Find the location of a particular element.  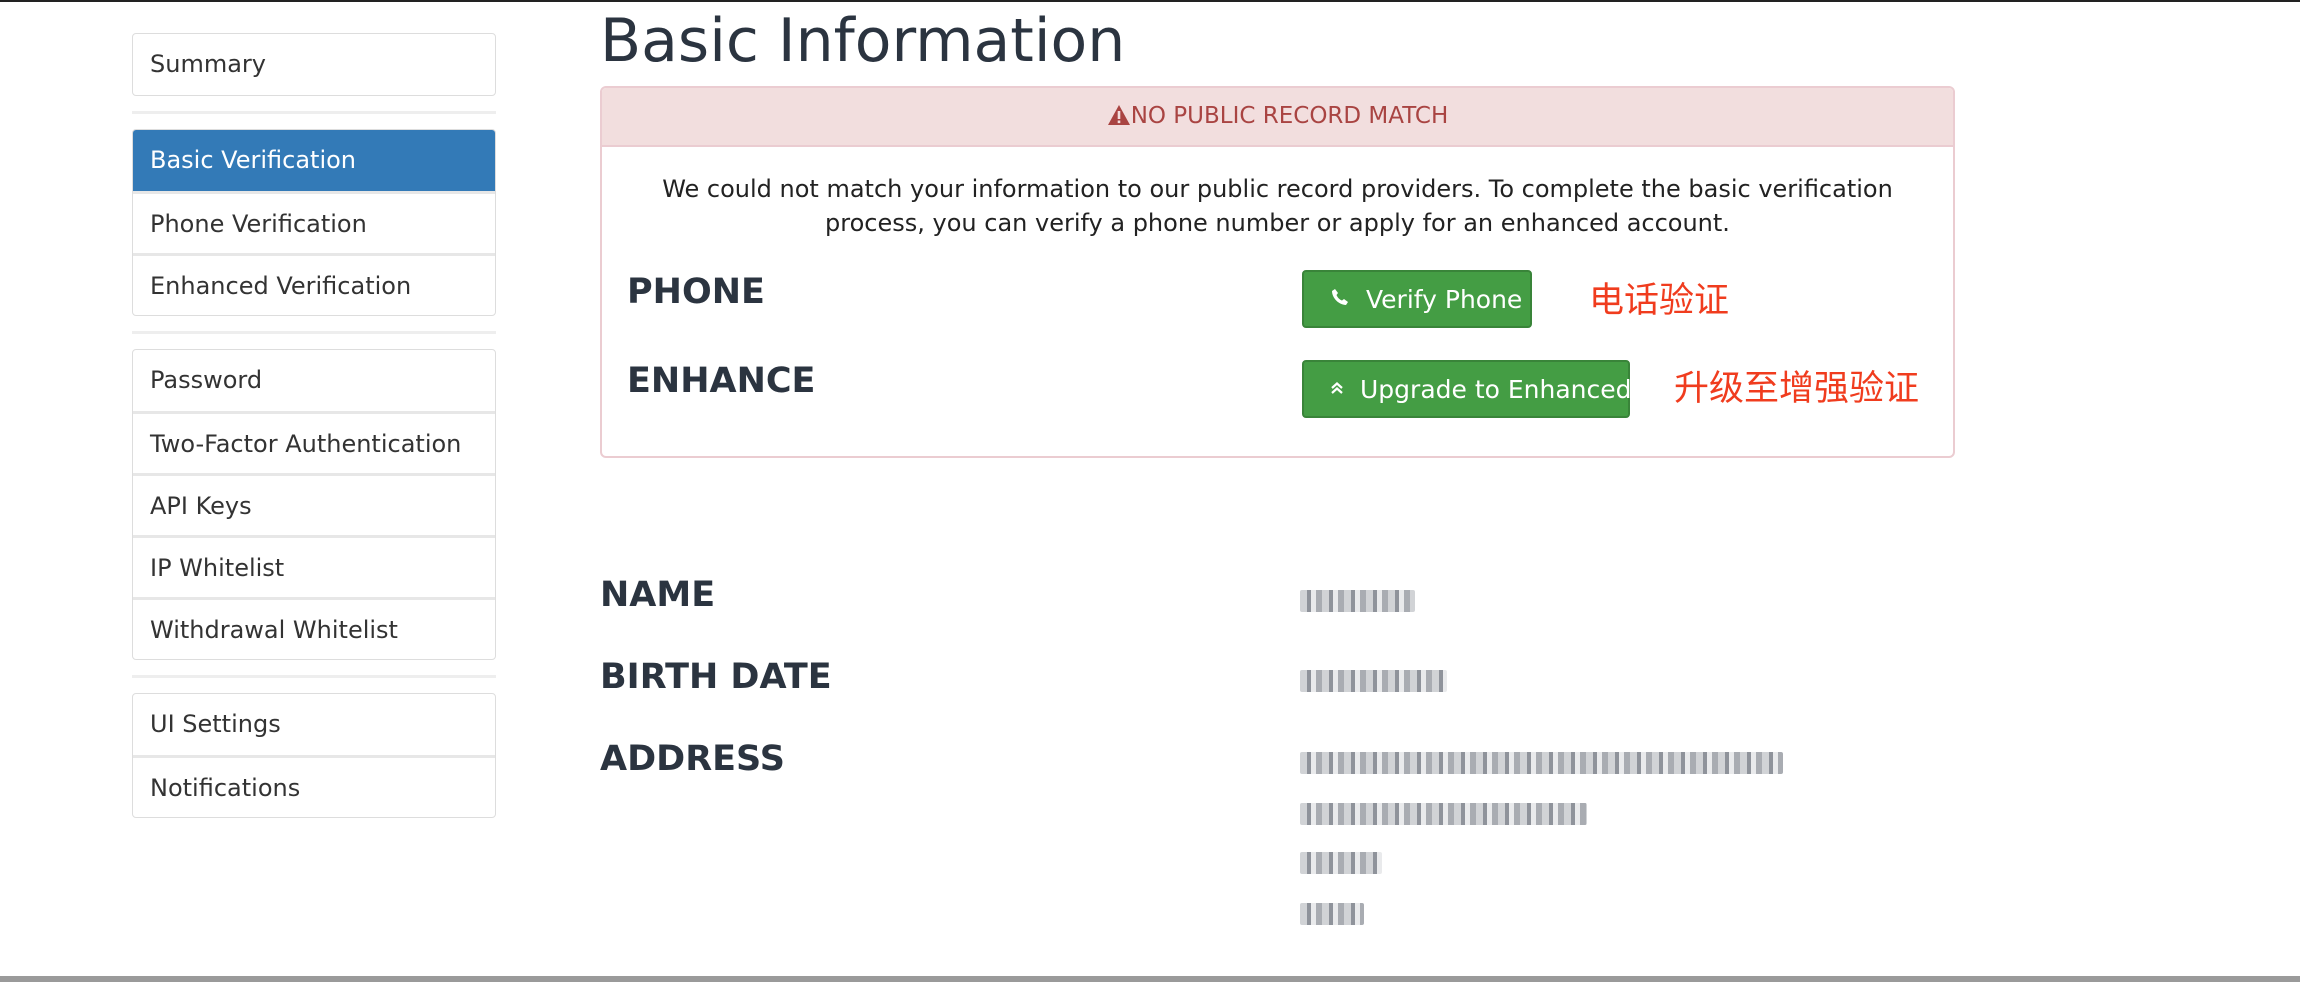

sidebar-item-two-factor: Two-Factor Authentication is located at coordinates (314, 442).